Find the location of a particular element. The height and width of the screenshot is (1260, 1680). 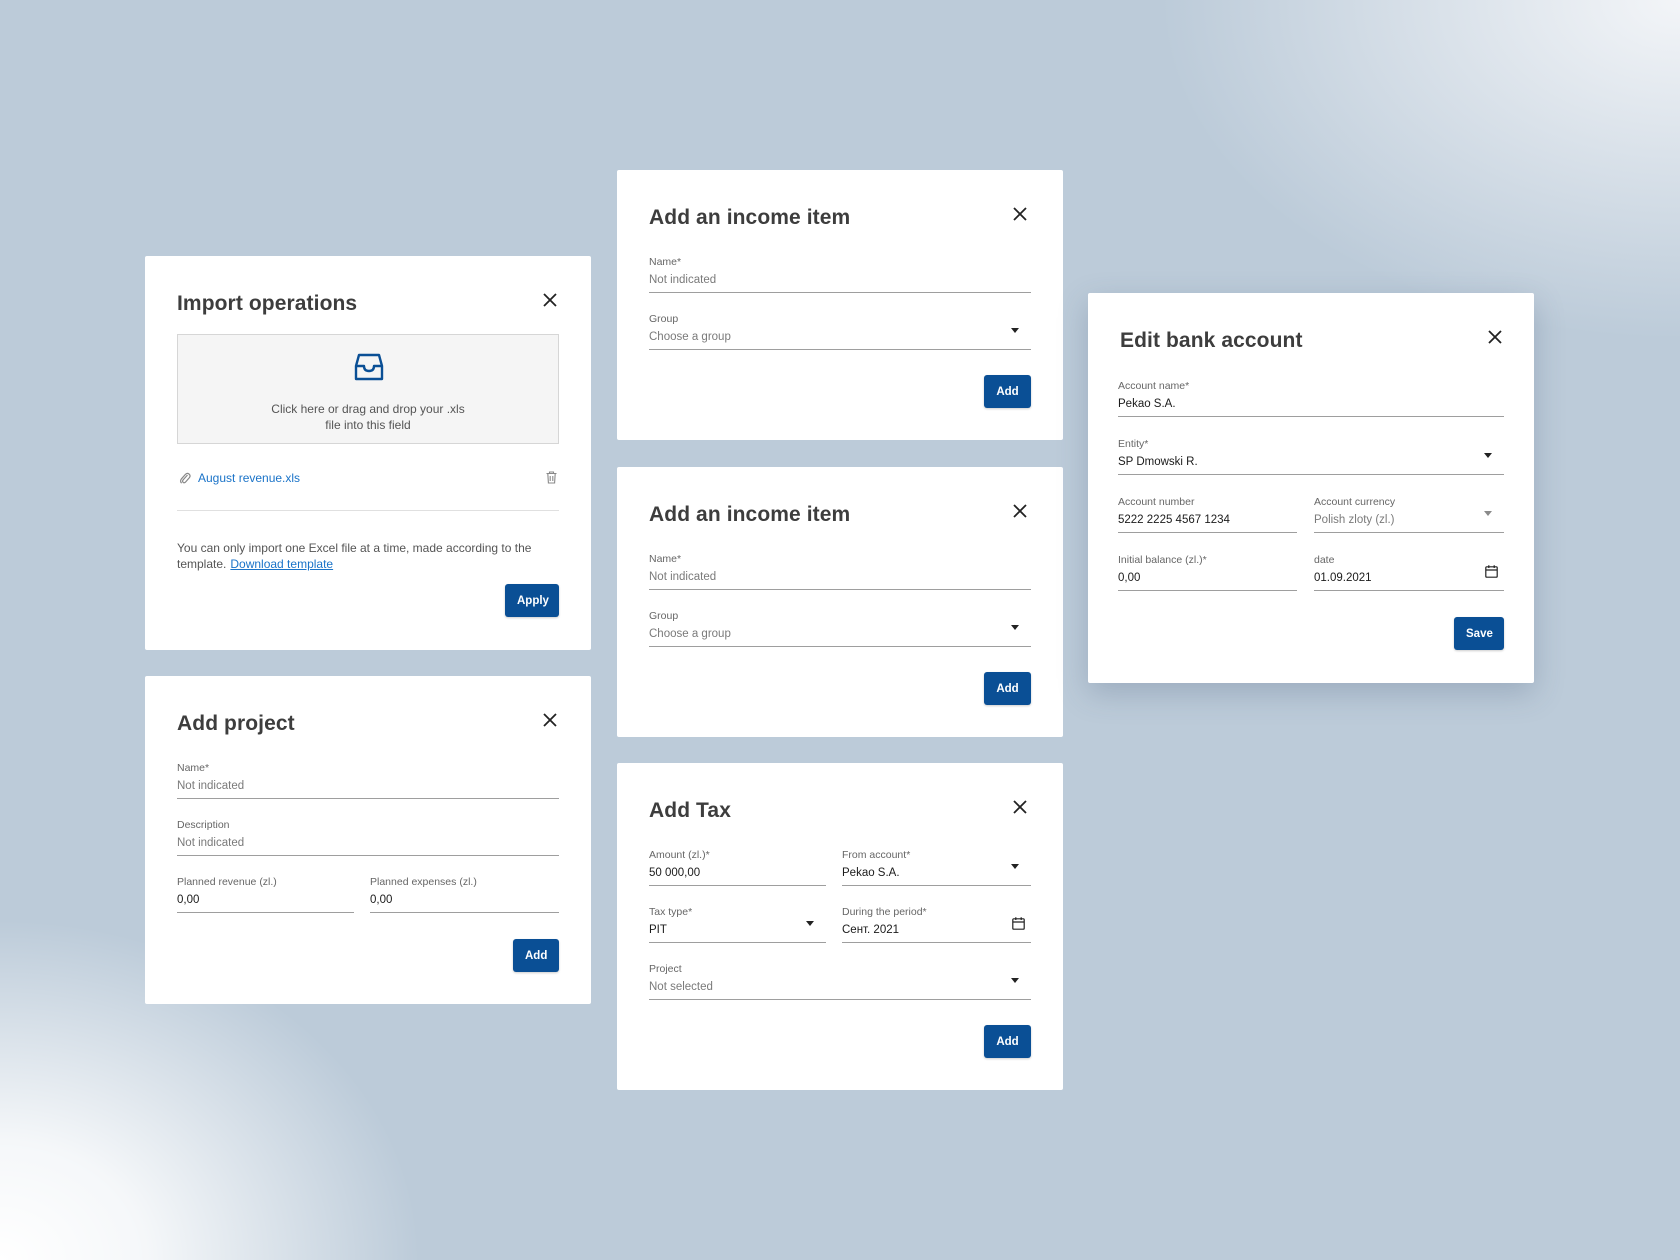

account-number-field: Account number 5222 2225 4567 1234 is located at coordinates (1207, 514).